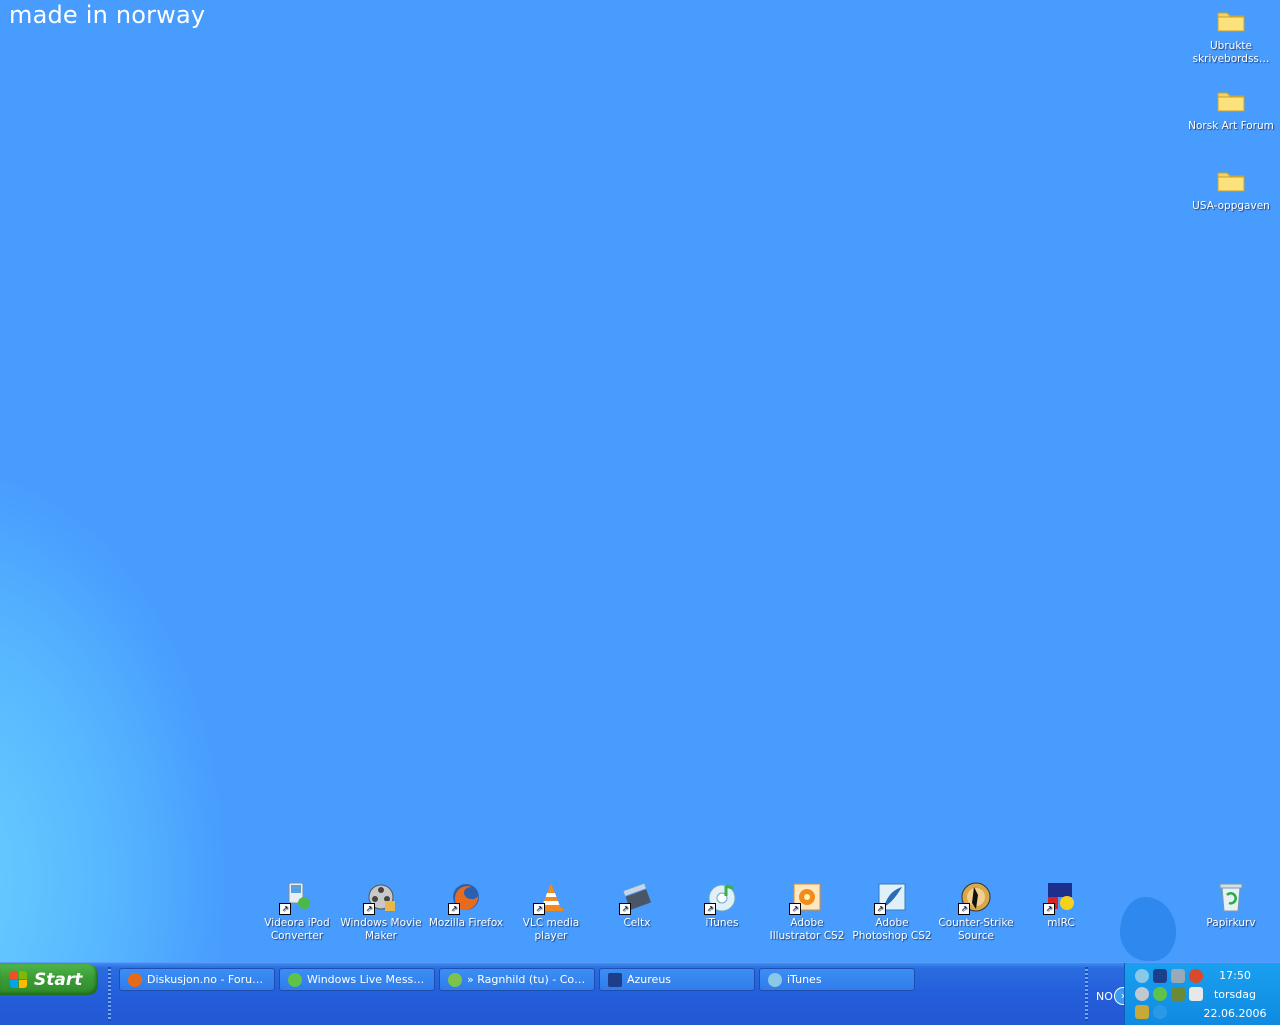  What do you see at coordinates (806, 898) in the screenshot?
I see `illustrator-icon: ↗` at bounding box center [806, 898].